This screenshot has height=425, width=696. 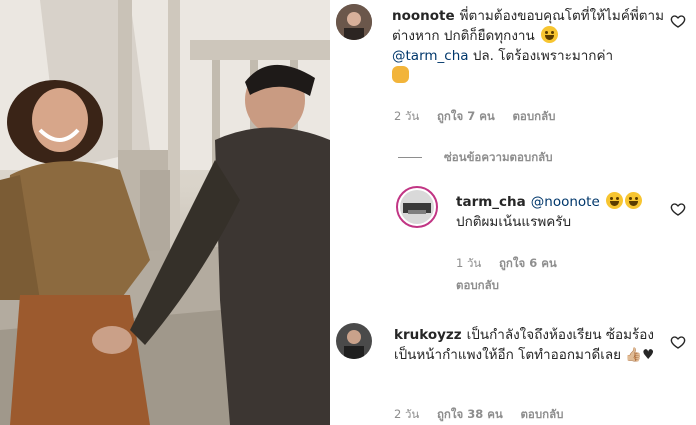 I want to click on comment-body: ปกติผมเน้นแรพครับ, so click(x=514, y=222).